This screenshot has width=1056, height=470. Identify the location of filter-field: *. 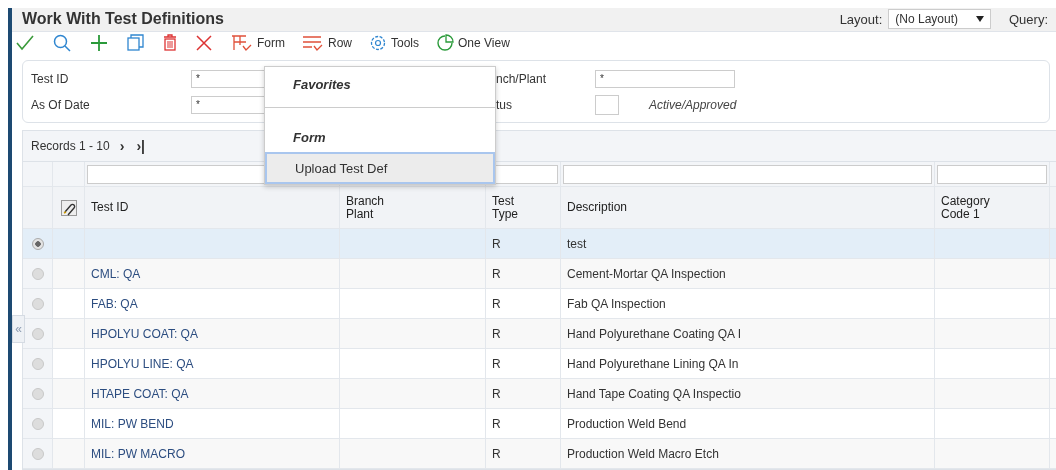
(665, 78).